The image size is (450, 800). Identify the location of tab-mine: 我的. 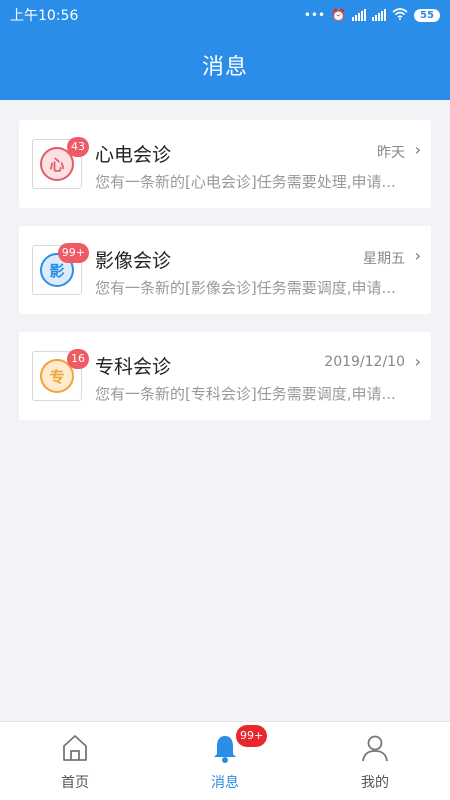
(375, 761).